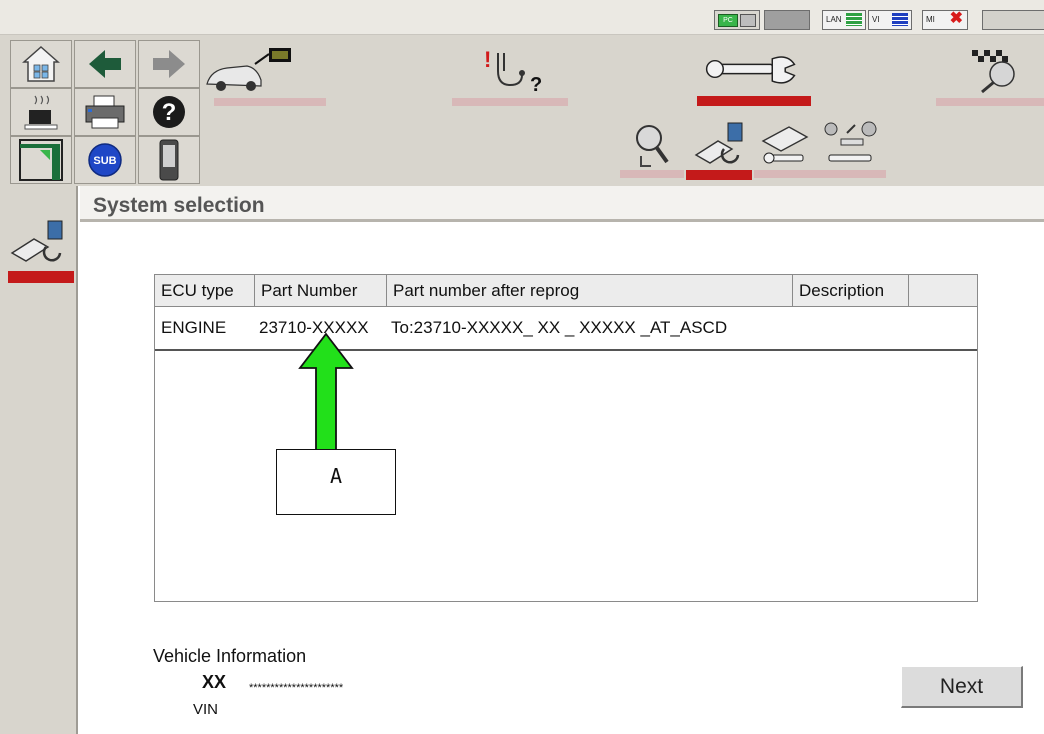 The image size is (1044, 734). I want to click on lan-label: LAN, so click(834, 19).